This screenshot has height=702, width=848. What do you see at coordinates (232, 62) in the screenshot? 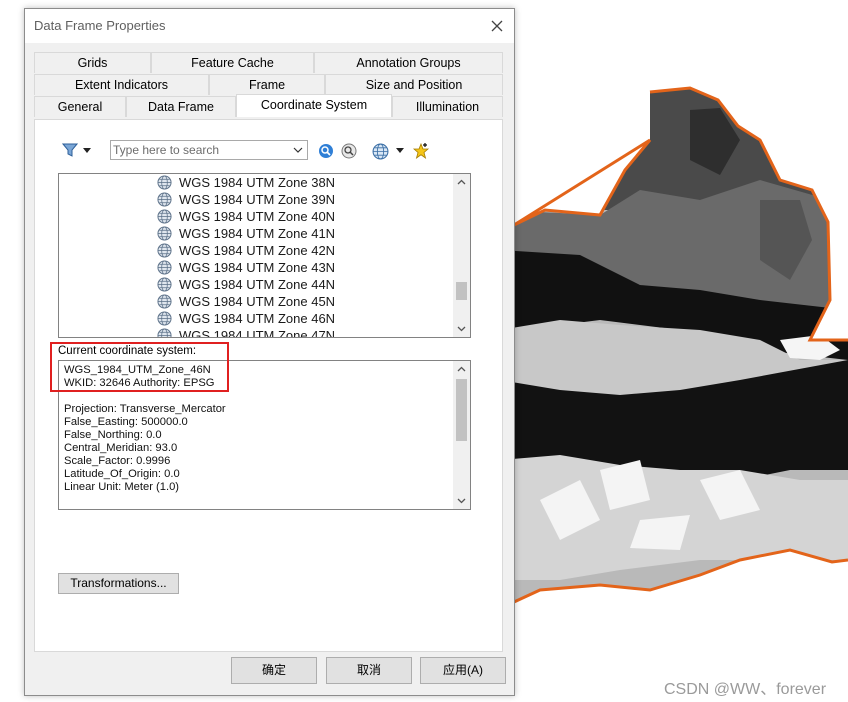
I see `tab-feature-cache: Feature Cache` at bounding box center [232, 62].